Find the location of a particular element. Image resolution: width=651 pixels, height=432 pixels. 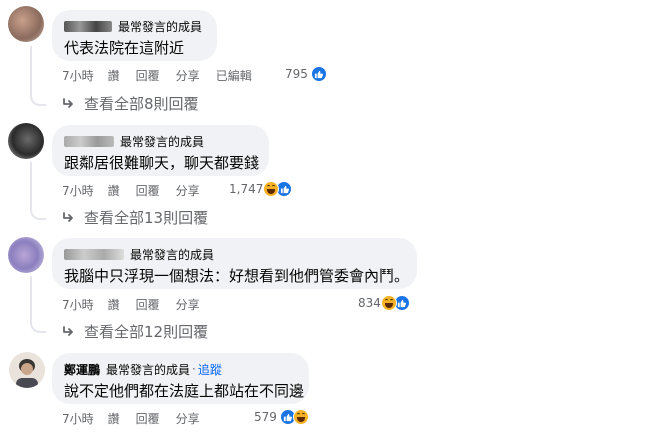

comment-bubble: 最常發言的成員 我腦中只浮現一個想法：好想看到他們管委會內鬥。 is located at coordinates (234, 263).